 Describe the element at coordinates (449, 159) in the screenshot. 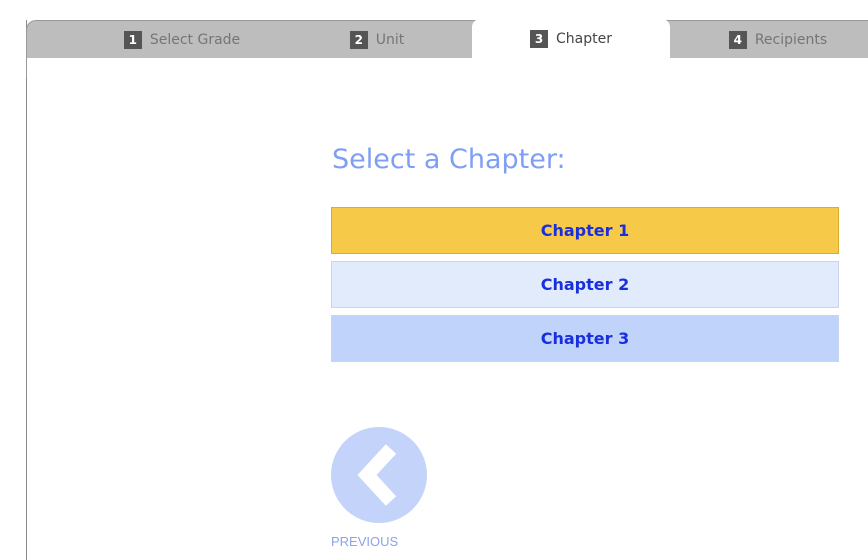

I see `page-title: Select a Chapter:` at that location.